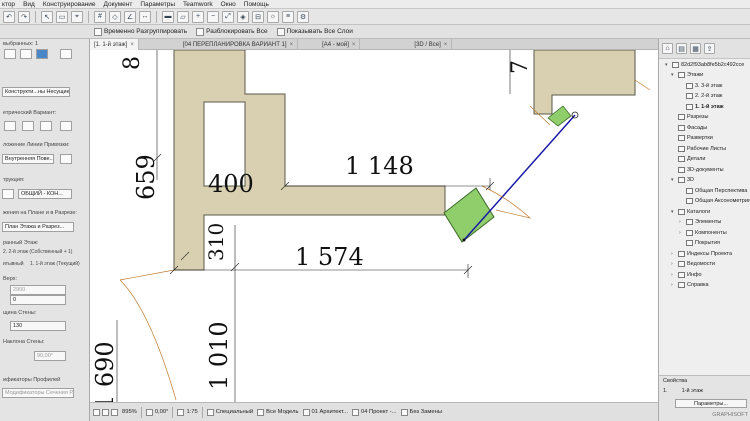  What do you see at coordinates (690, 285) in the screenshot?
I see `tree-item: › Справка` at bounding box center [690, 285].